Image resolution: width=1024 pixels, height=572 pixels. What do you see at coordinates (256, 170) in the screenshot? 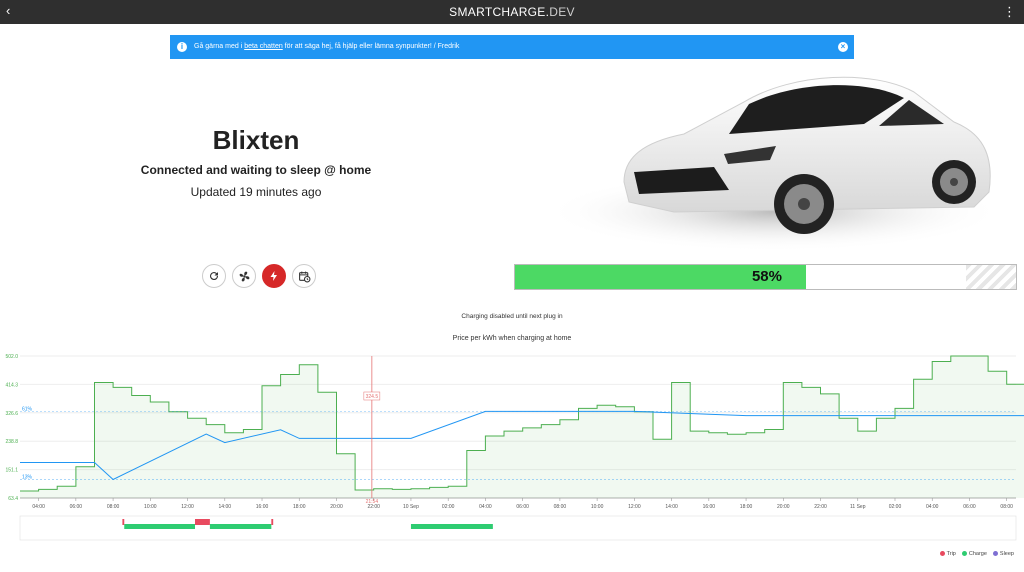
I see `vehicle-status: Connected and waiting to sleep @ home` at bounding box center [256, 170].